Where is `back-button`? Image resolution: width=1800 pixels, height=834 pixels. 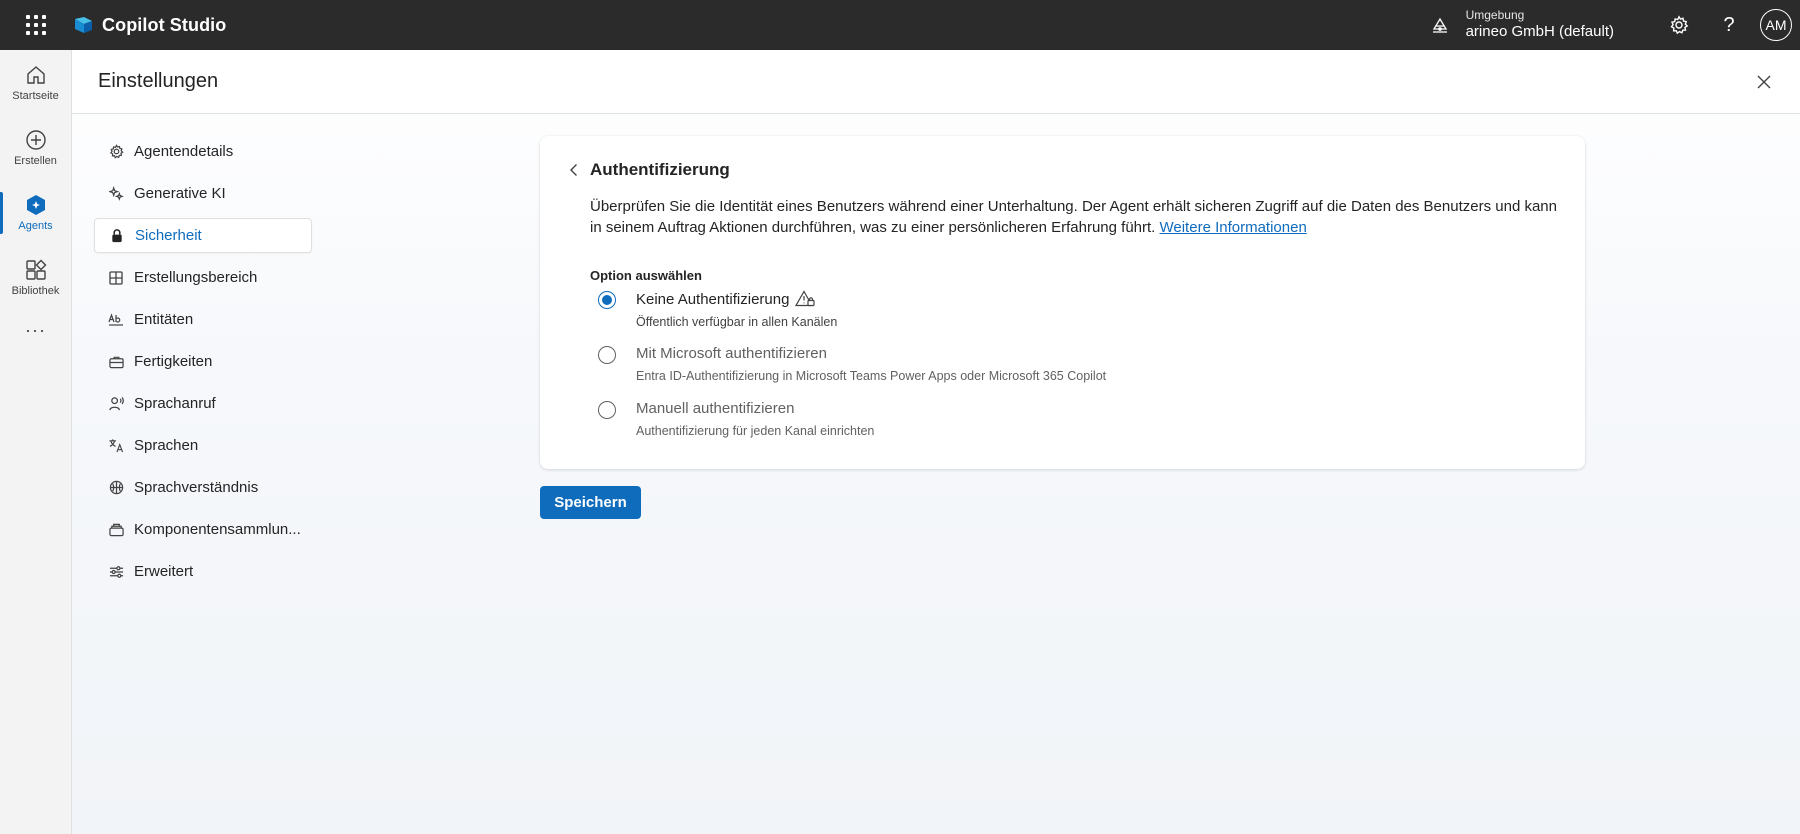
back-button is located at coordinates (574, 170).